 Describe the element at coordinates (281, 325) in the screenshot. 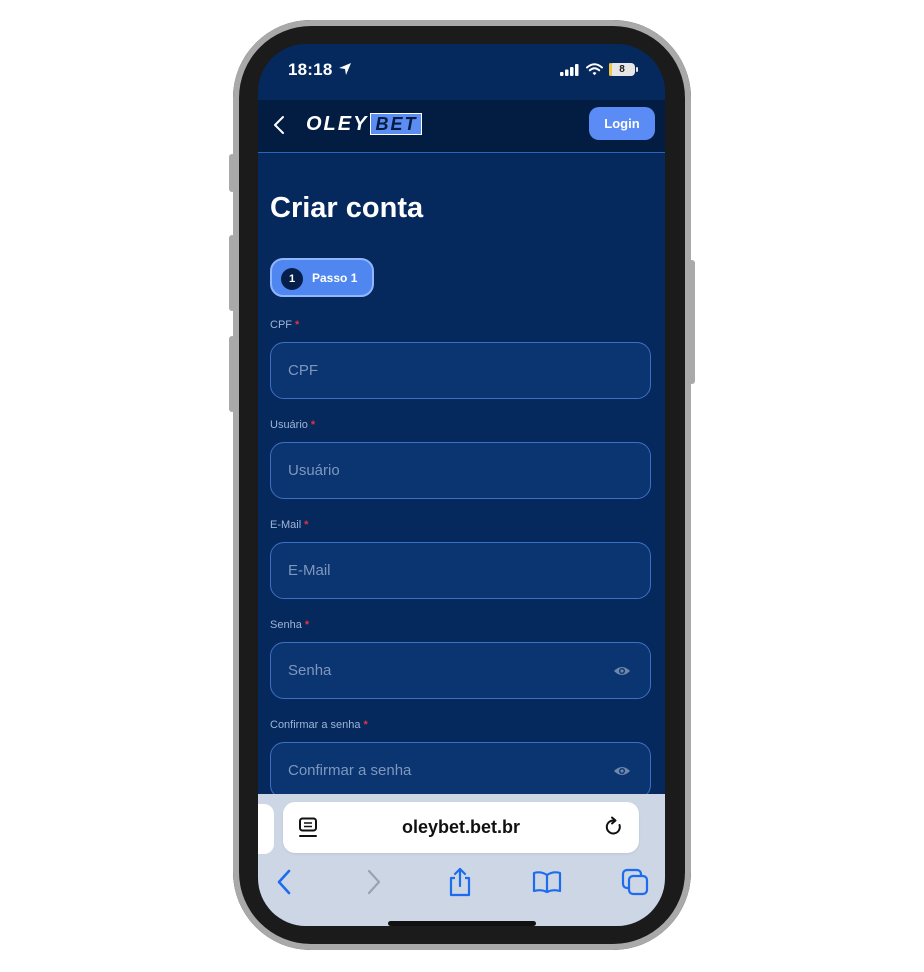

I see `cpf-label-text: CPF` at that location.